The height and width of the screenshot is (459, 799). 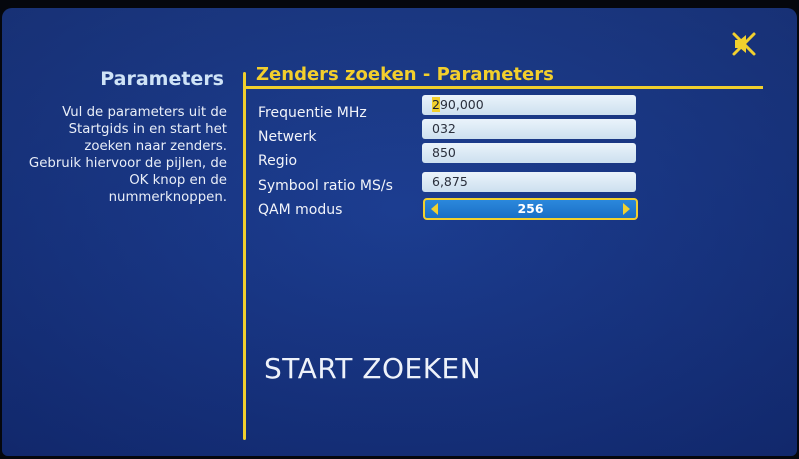 What do you see at coordinates (278, 161) in the screenshot?
I see `region-label: Regio` at bounding box center [278, 161].